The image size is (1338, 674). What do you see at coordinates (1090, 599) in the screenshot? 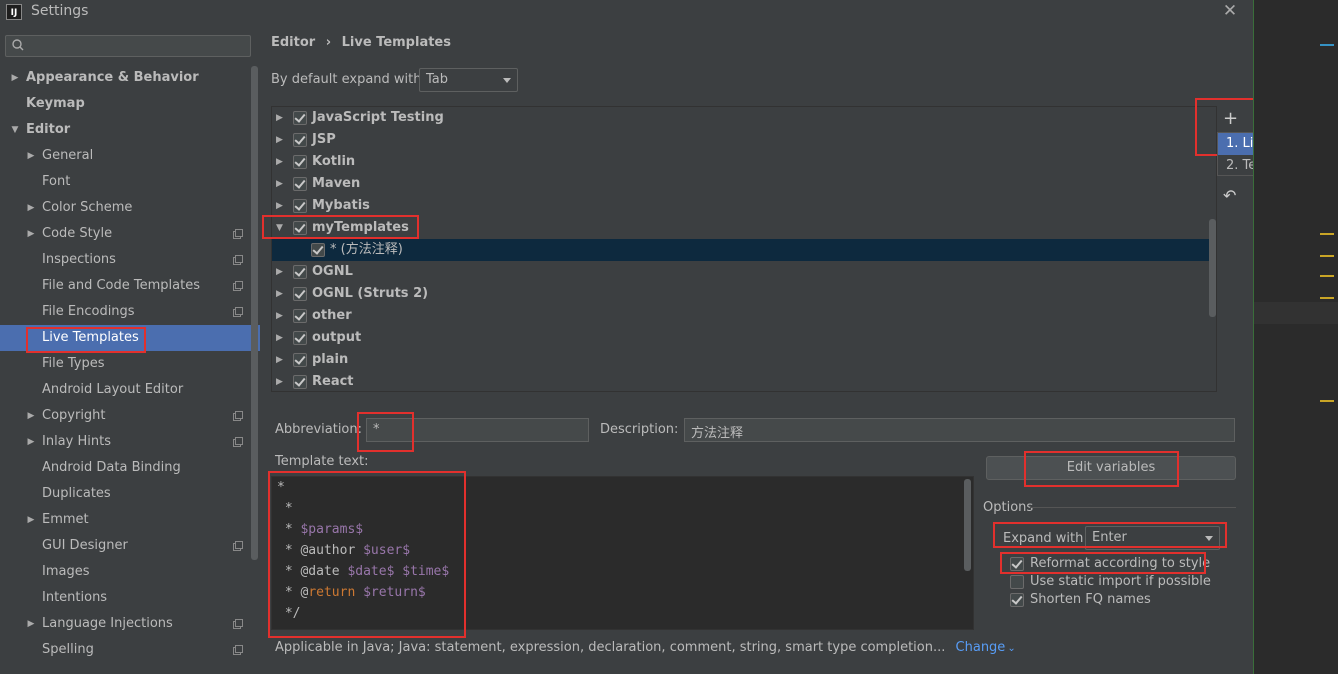
I see `shorten-fq-label: Shorten FQ names` at bounding box center [1090, 599].